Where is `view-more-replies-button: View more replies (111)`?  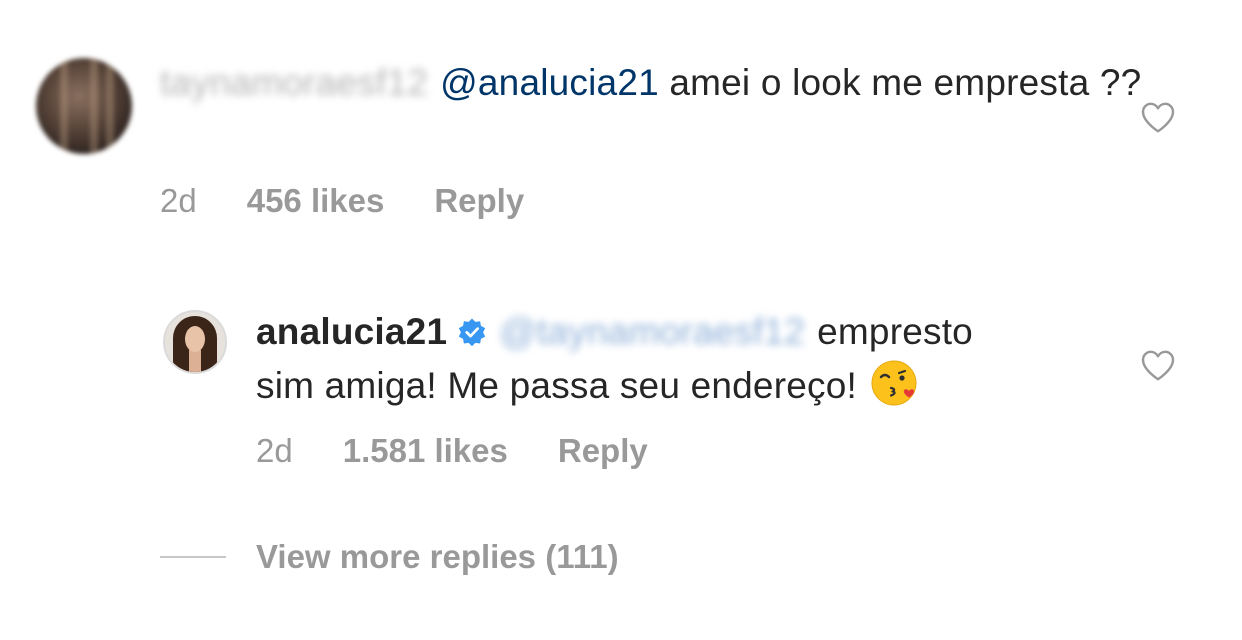
view-more-replies-button: View more replies (111) is located at coordinates (389, 557).